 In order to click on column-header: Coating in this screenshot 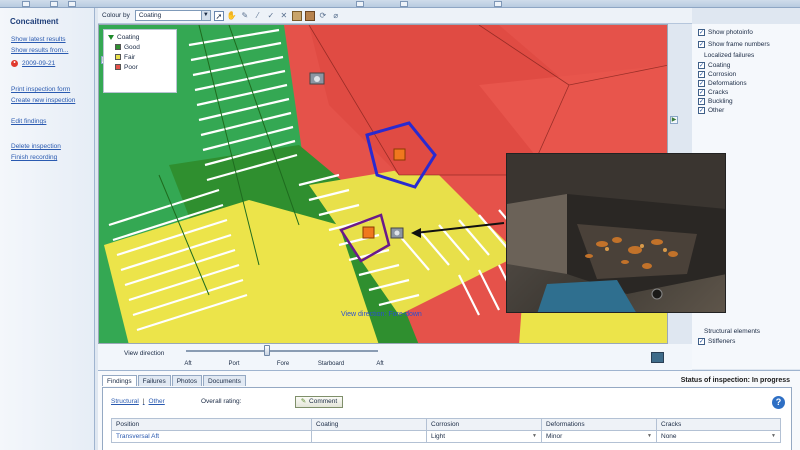, I will do `click(369, 424)`.